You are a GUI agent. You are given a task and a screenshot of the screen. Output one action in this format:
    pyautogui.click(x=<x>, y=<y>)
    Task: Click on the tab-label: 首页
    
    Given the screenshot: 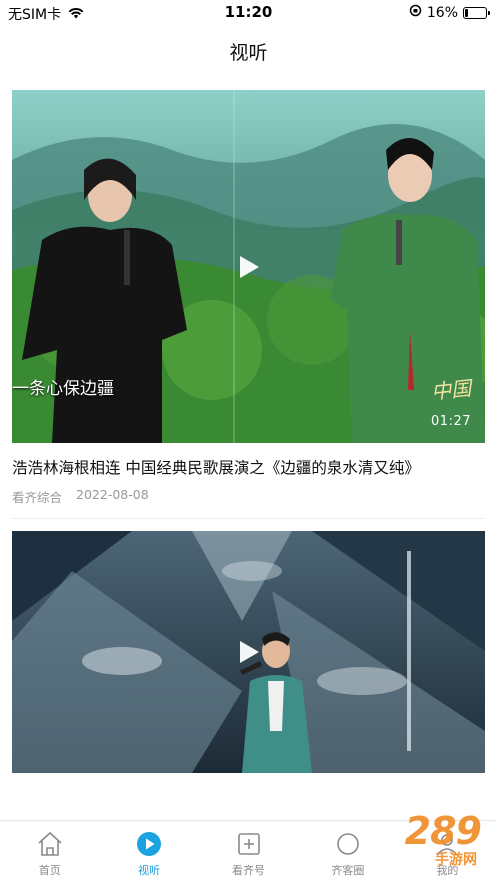 What is the action you would take?
    pyautogui.click(x=49, y=870)
    